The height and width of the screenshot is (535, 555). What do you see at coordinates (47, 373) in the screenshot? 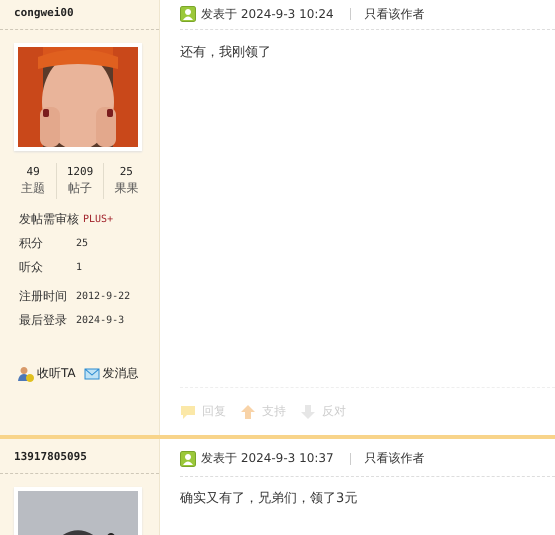
I see `profile-link: 收听TA` at bounding box center [47, 373].